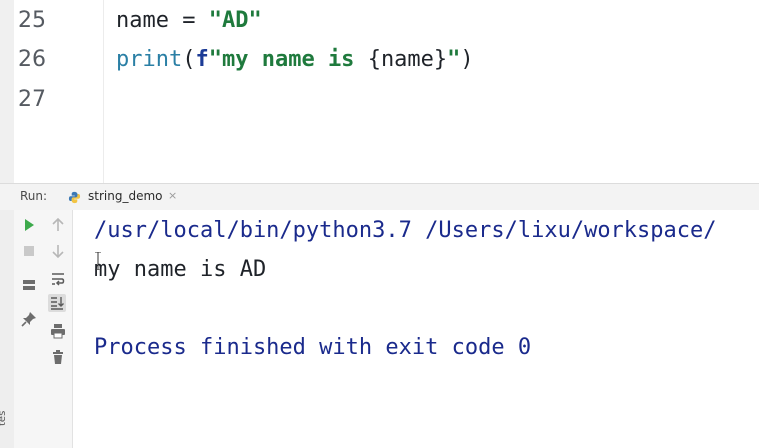 The image size is (759, 448). Describe the element at coordinates (202, 59) in the screenshot. I see `fstring-prefix: f` at that location.